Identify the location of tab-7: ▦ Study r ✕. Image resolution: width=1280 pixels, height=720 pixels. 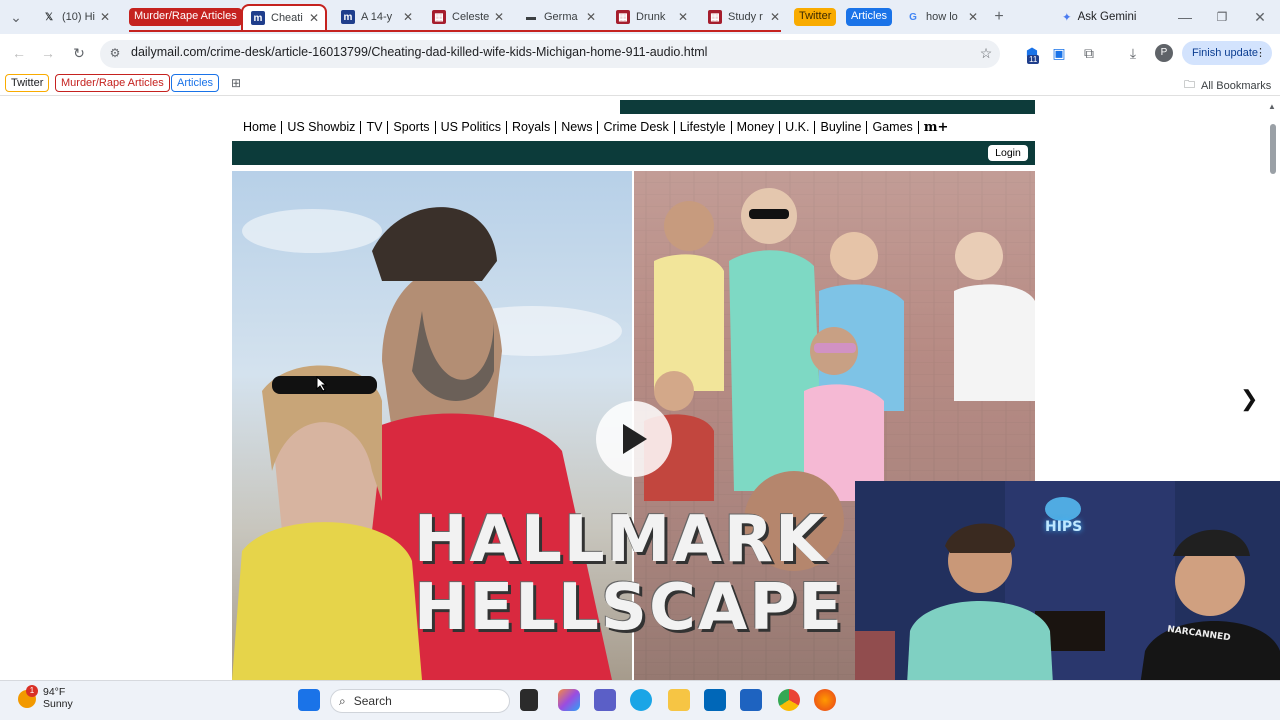
(743, 17).